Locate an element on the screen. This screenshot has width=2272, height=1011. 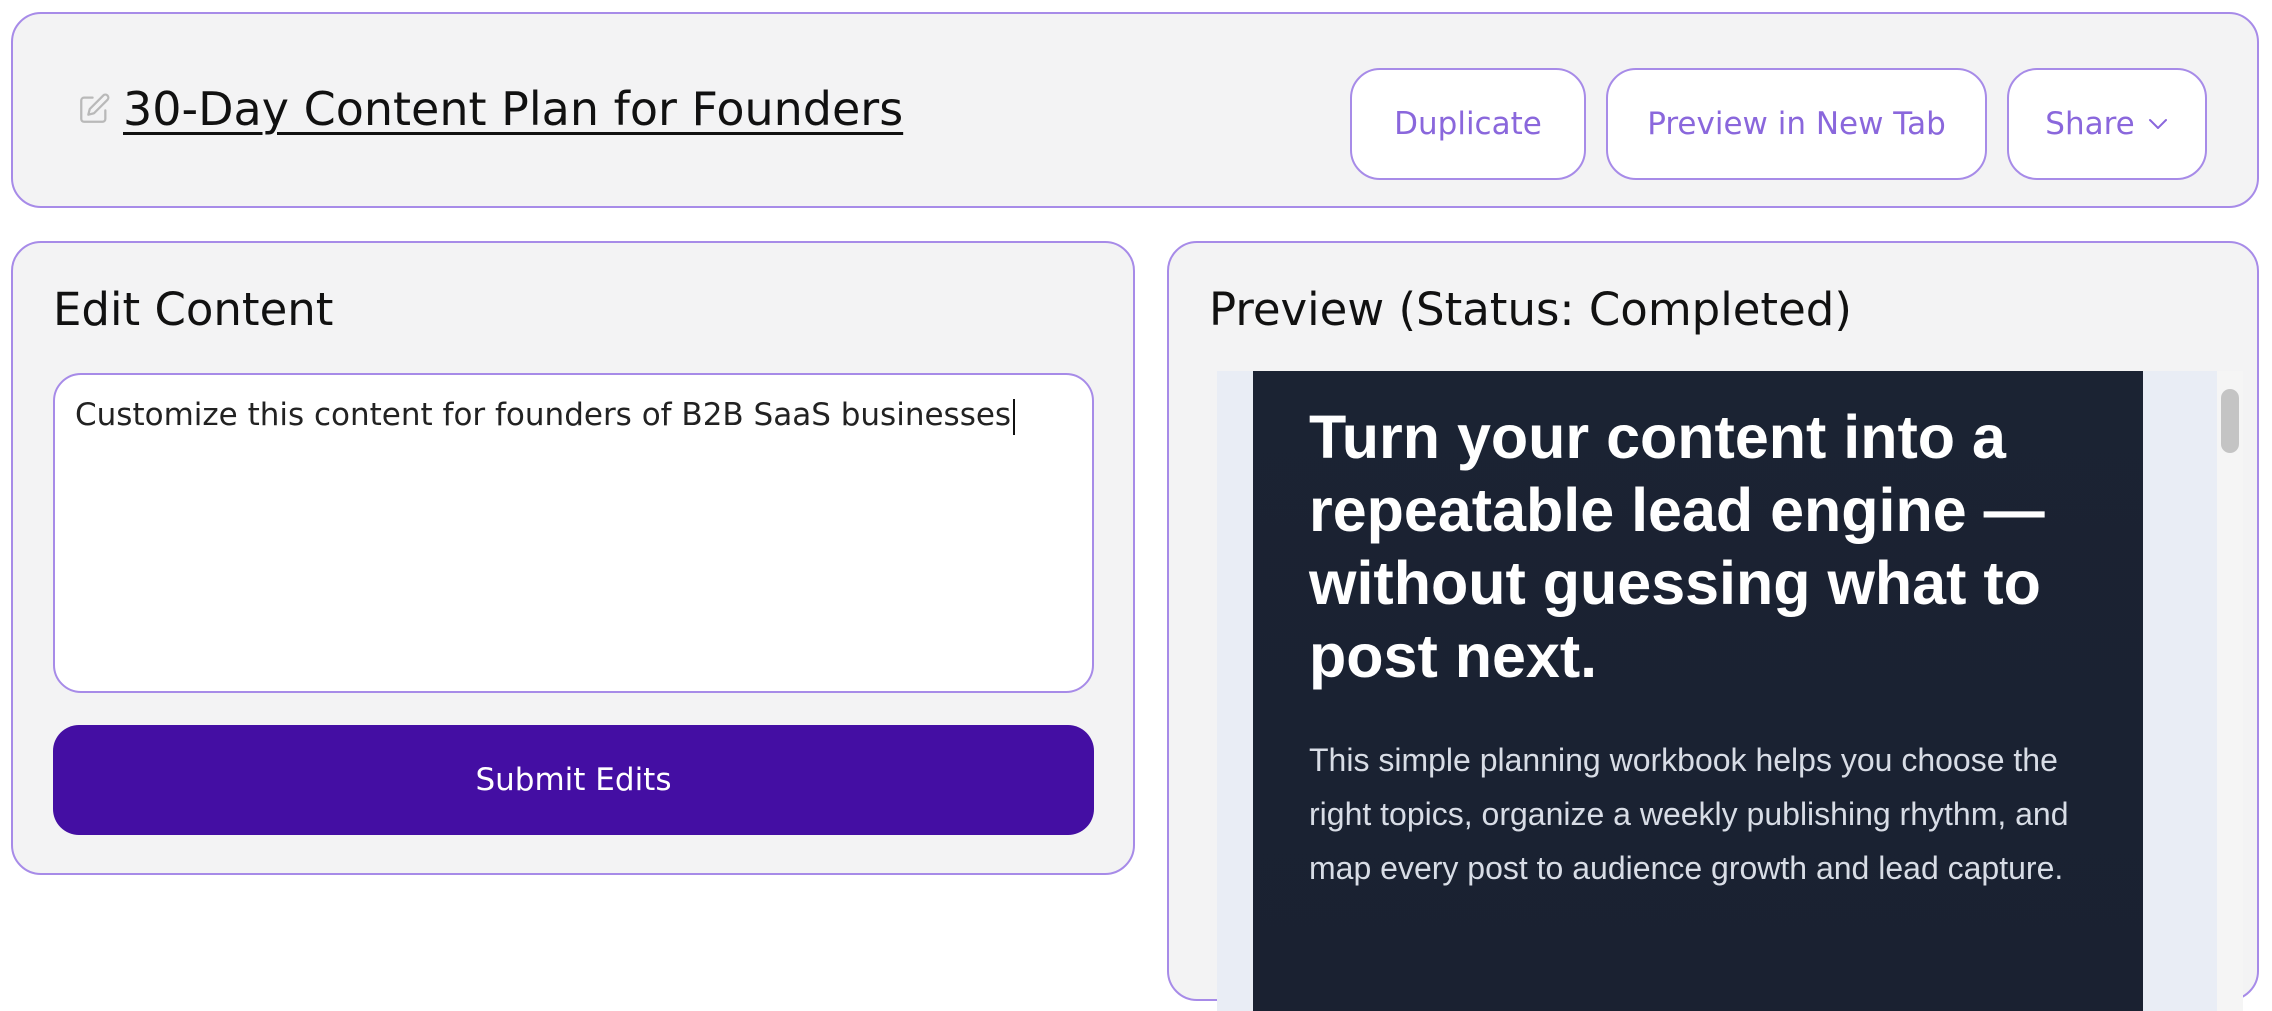
preview-scrollbar-thumb is located at coordinates (2230, 421).